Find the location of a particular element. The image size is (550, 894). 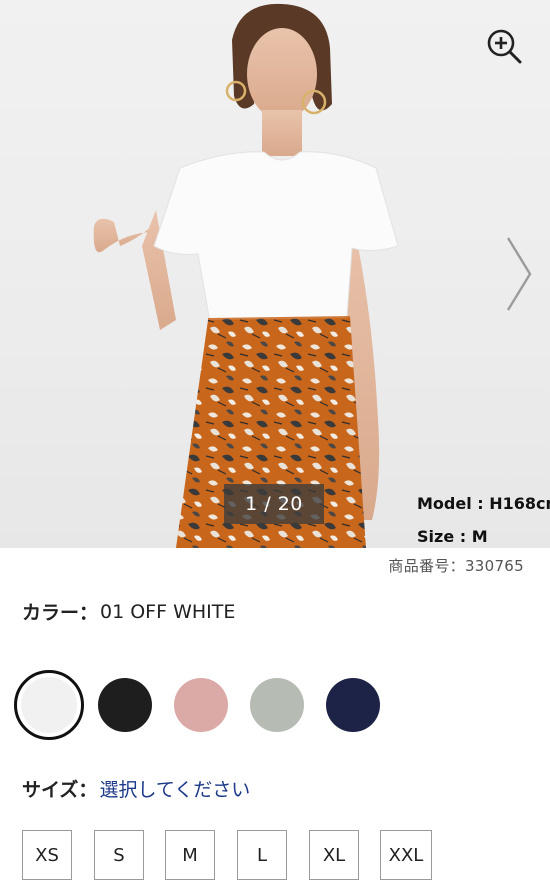

swatch-off-white is located at coordinates (49, 705).